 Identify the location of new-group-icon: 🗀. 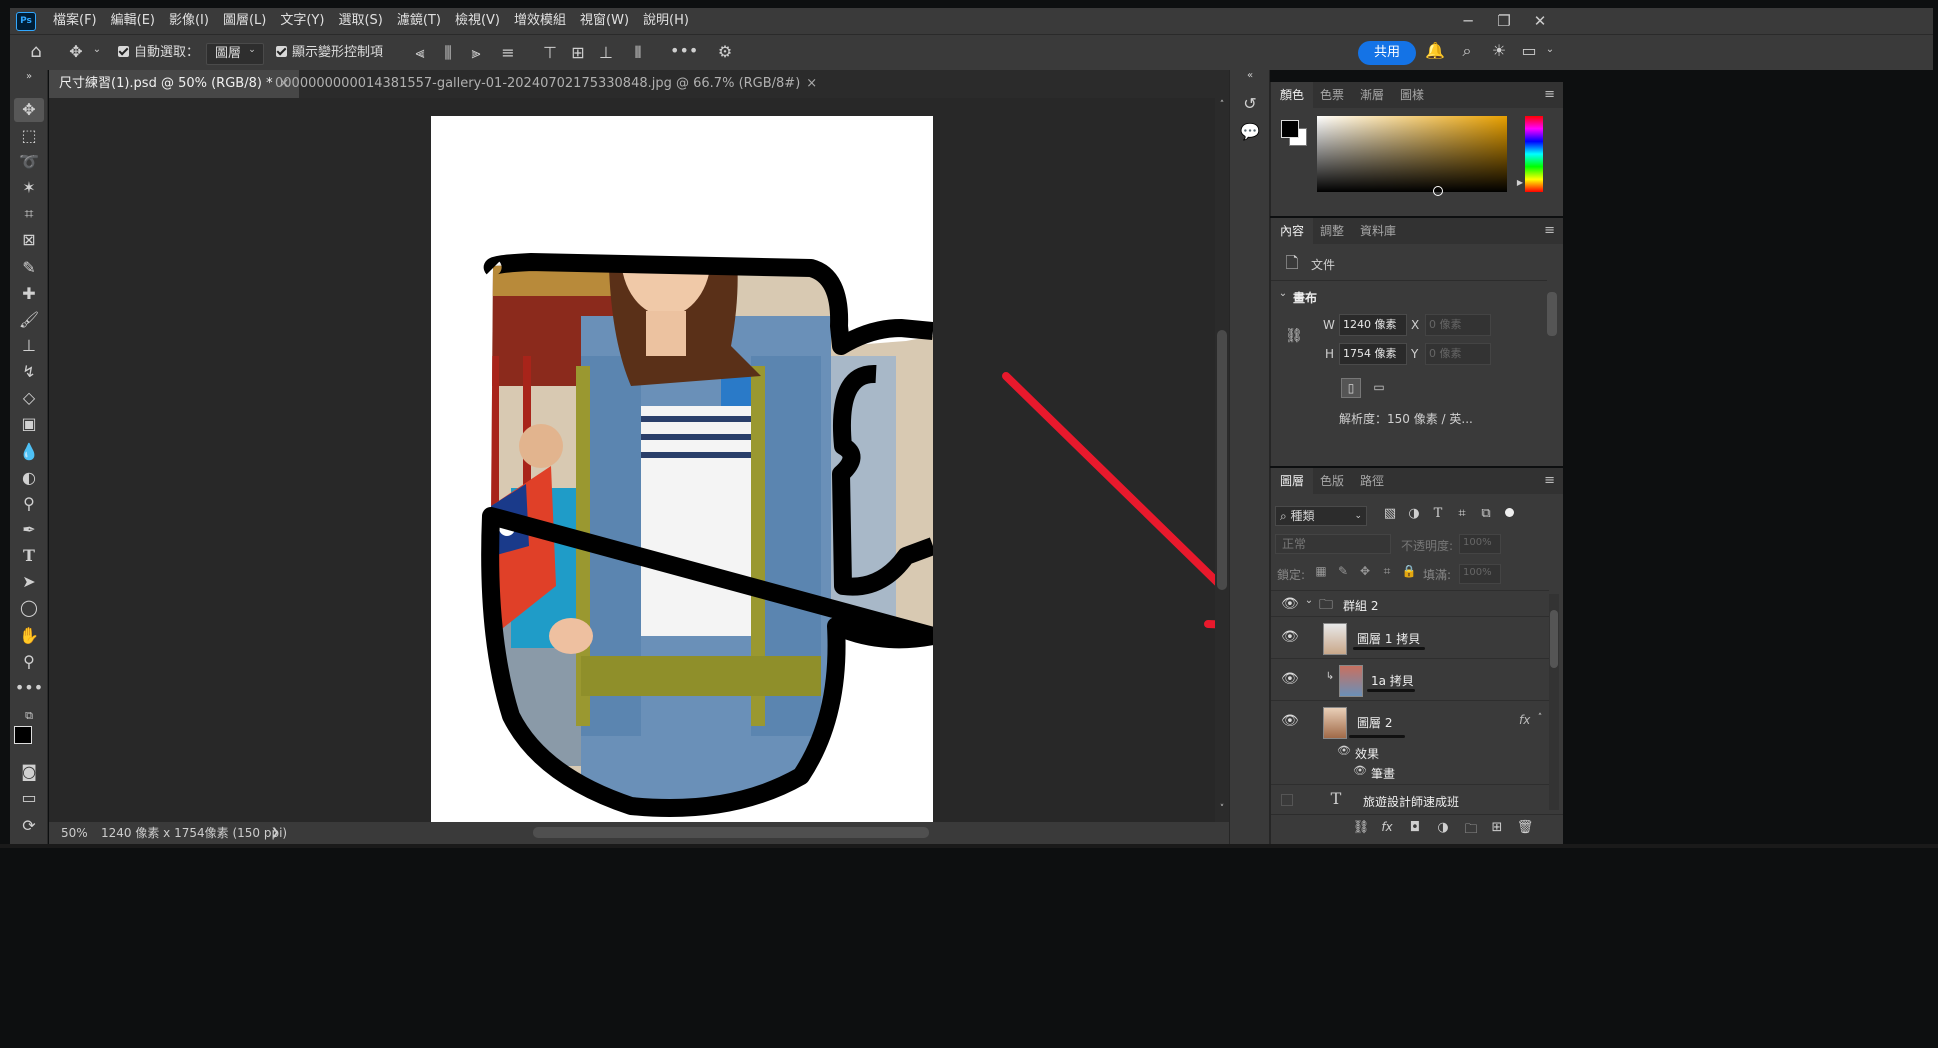
(1471, 831).